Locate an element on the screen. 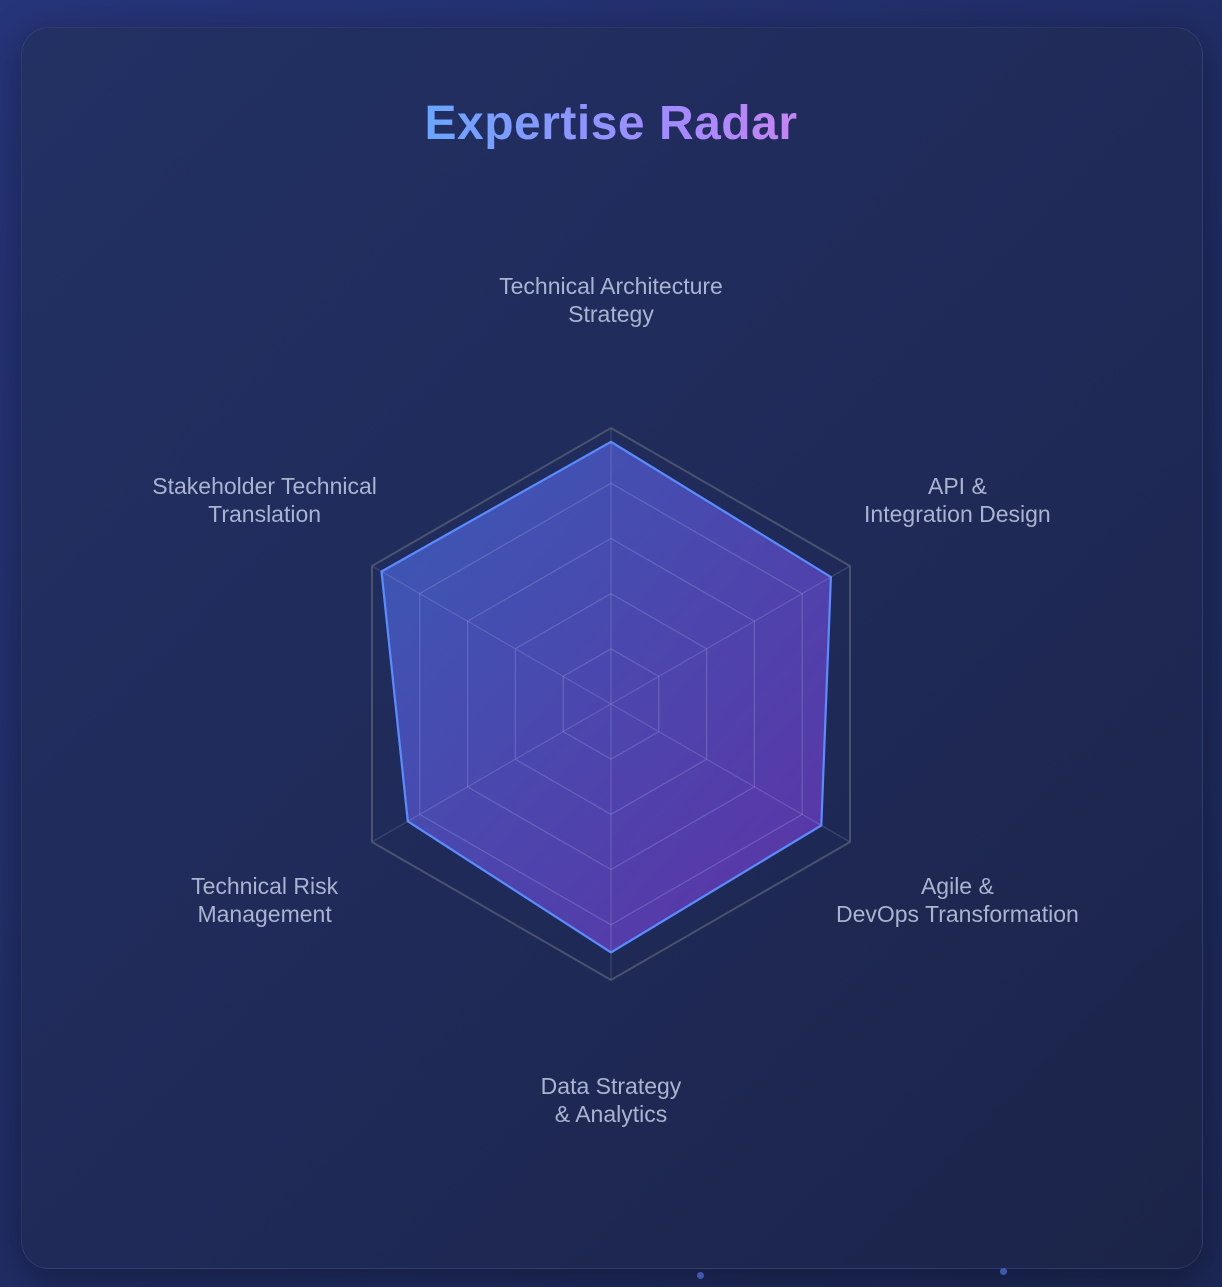  axis-label-line: Technical Risk is located at coordinates (264, 886).